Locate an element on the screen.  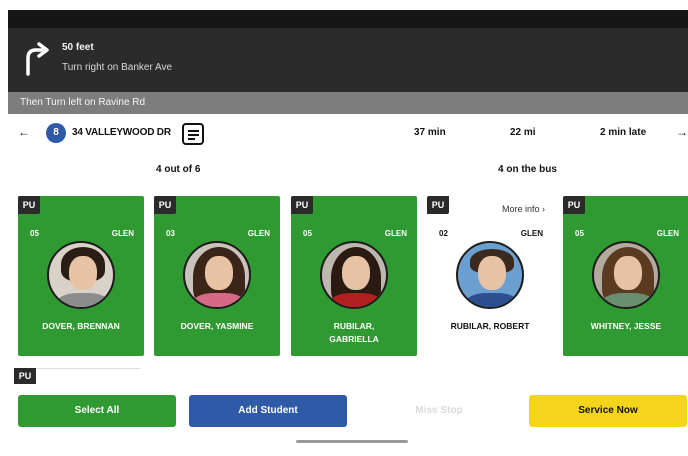
student-name: DOVER, BRENNAN is located at coordinates (81, 326).